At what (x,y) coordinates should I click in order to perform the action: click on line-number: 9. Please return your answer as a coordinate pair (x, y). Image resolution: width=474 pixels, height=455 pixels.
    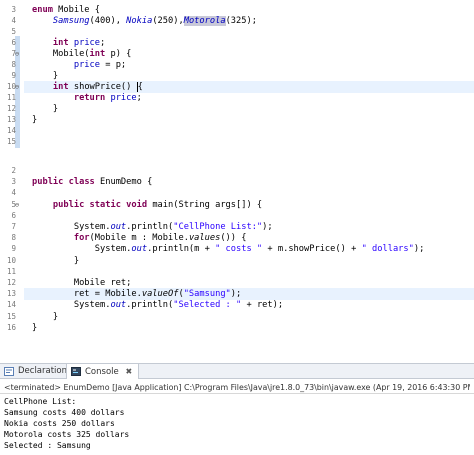
    Looking at the image, I should click on (13, 249).